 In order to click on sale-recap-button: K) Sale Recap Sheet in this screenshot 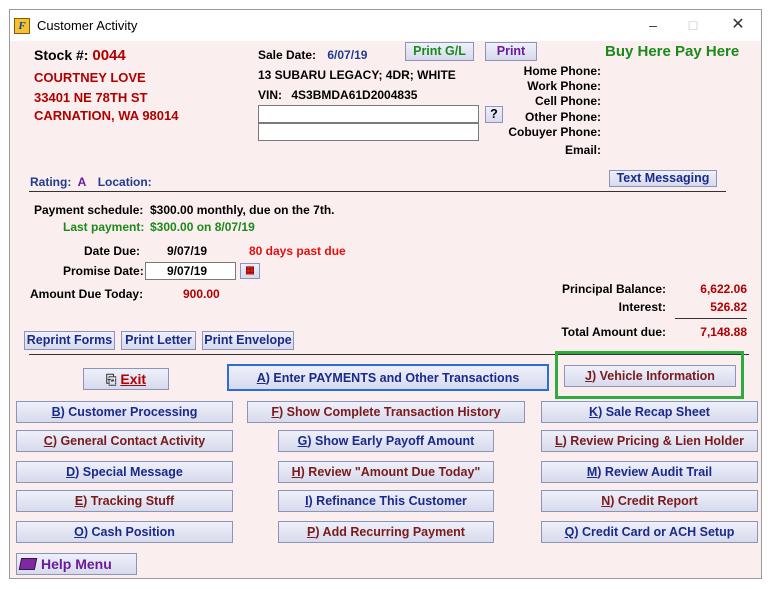, I will do `click(649, 412)`.